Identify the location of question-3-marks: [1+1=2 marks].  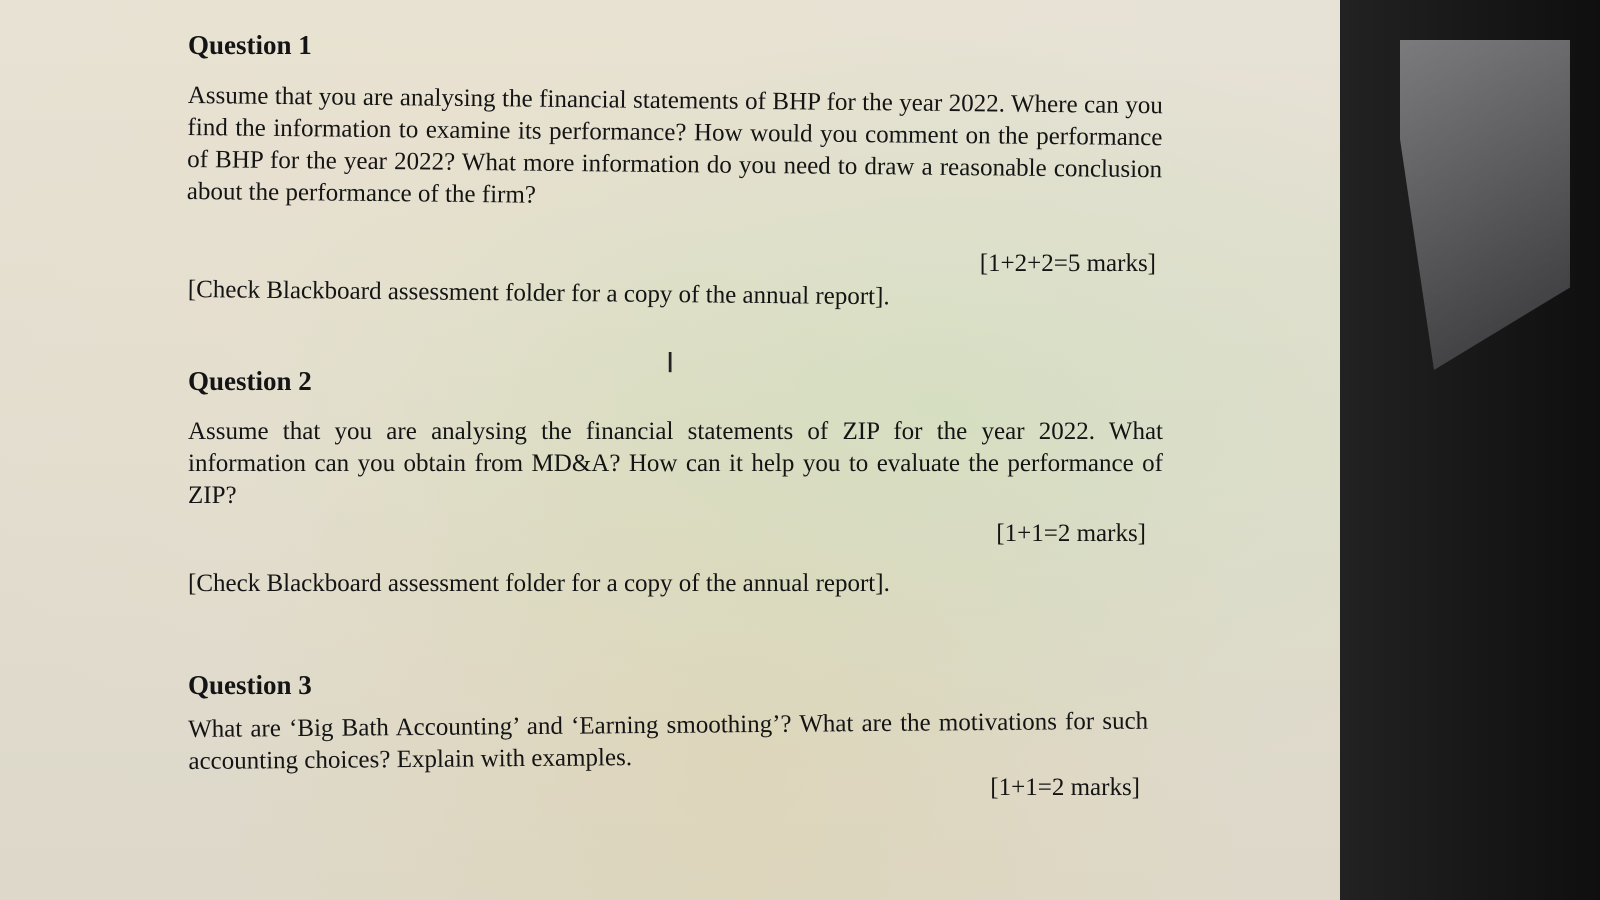
(1065, 787).